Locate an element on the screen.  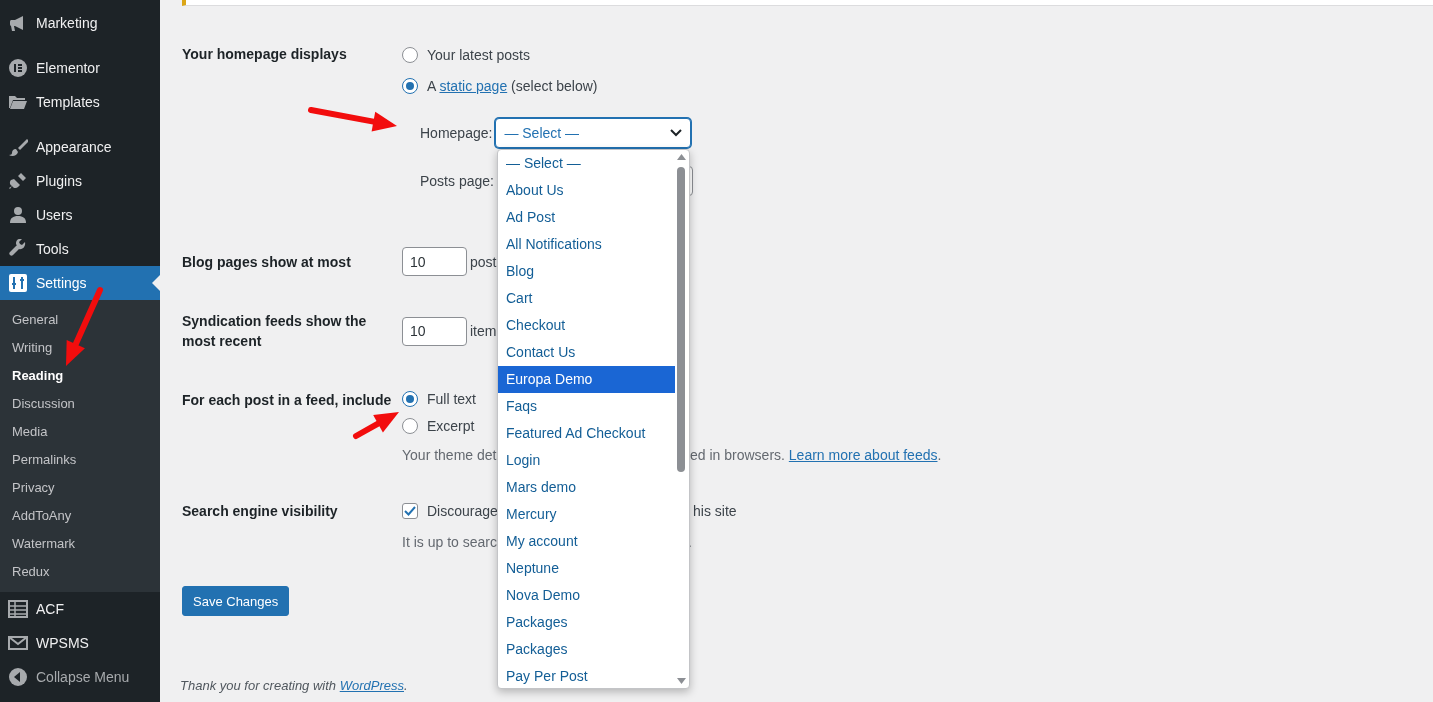
dropdown-option: Contact Us is located at coordinates (586, 352).